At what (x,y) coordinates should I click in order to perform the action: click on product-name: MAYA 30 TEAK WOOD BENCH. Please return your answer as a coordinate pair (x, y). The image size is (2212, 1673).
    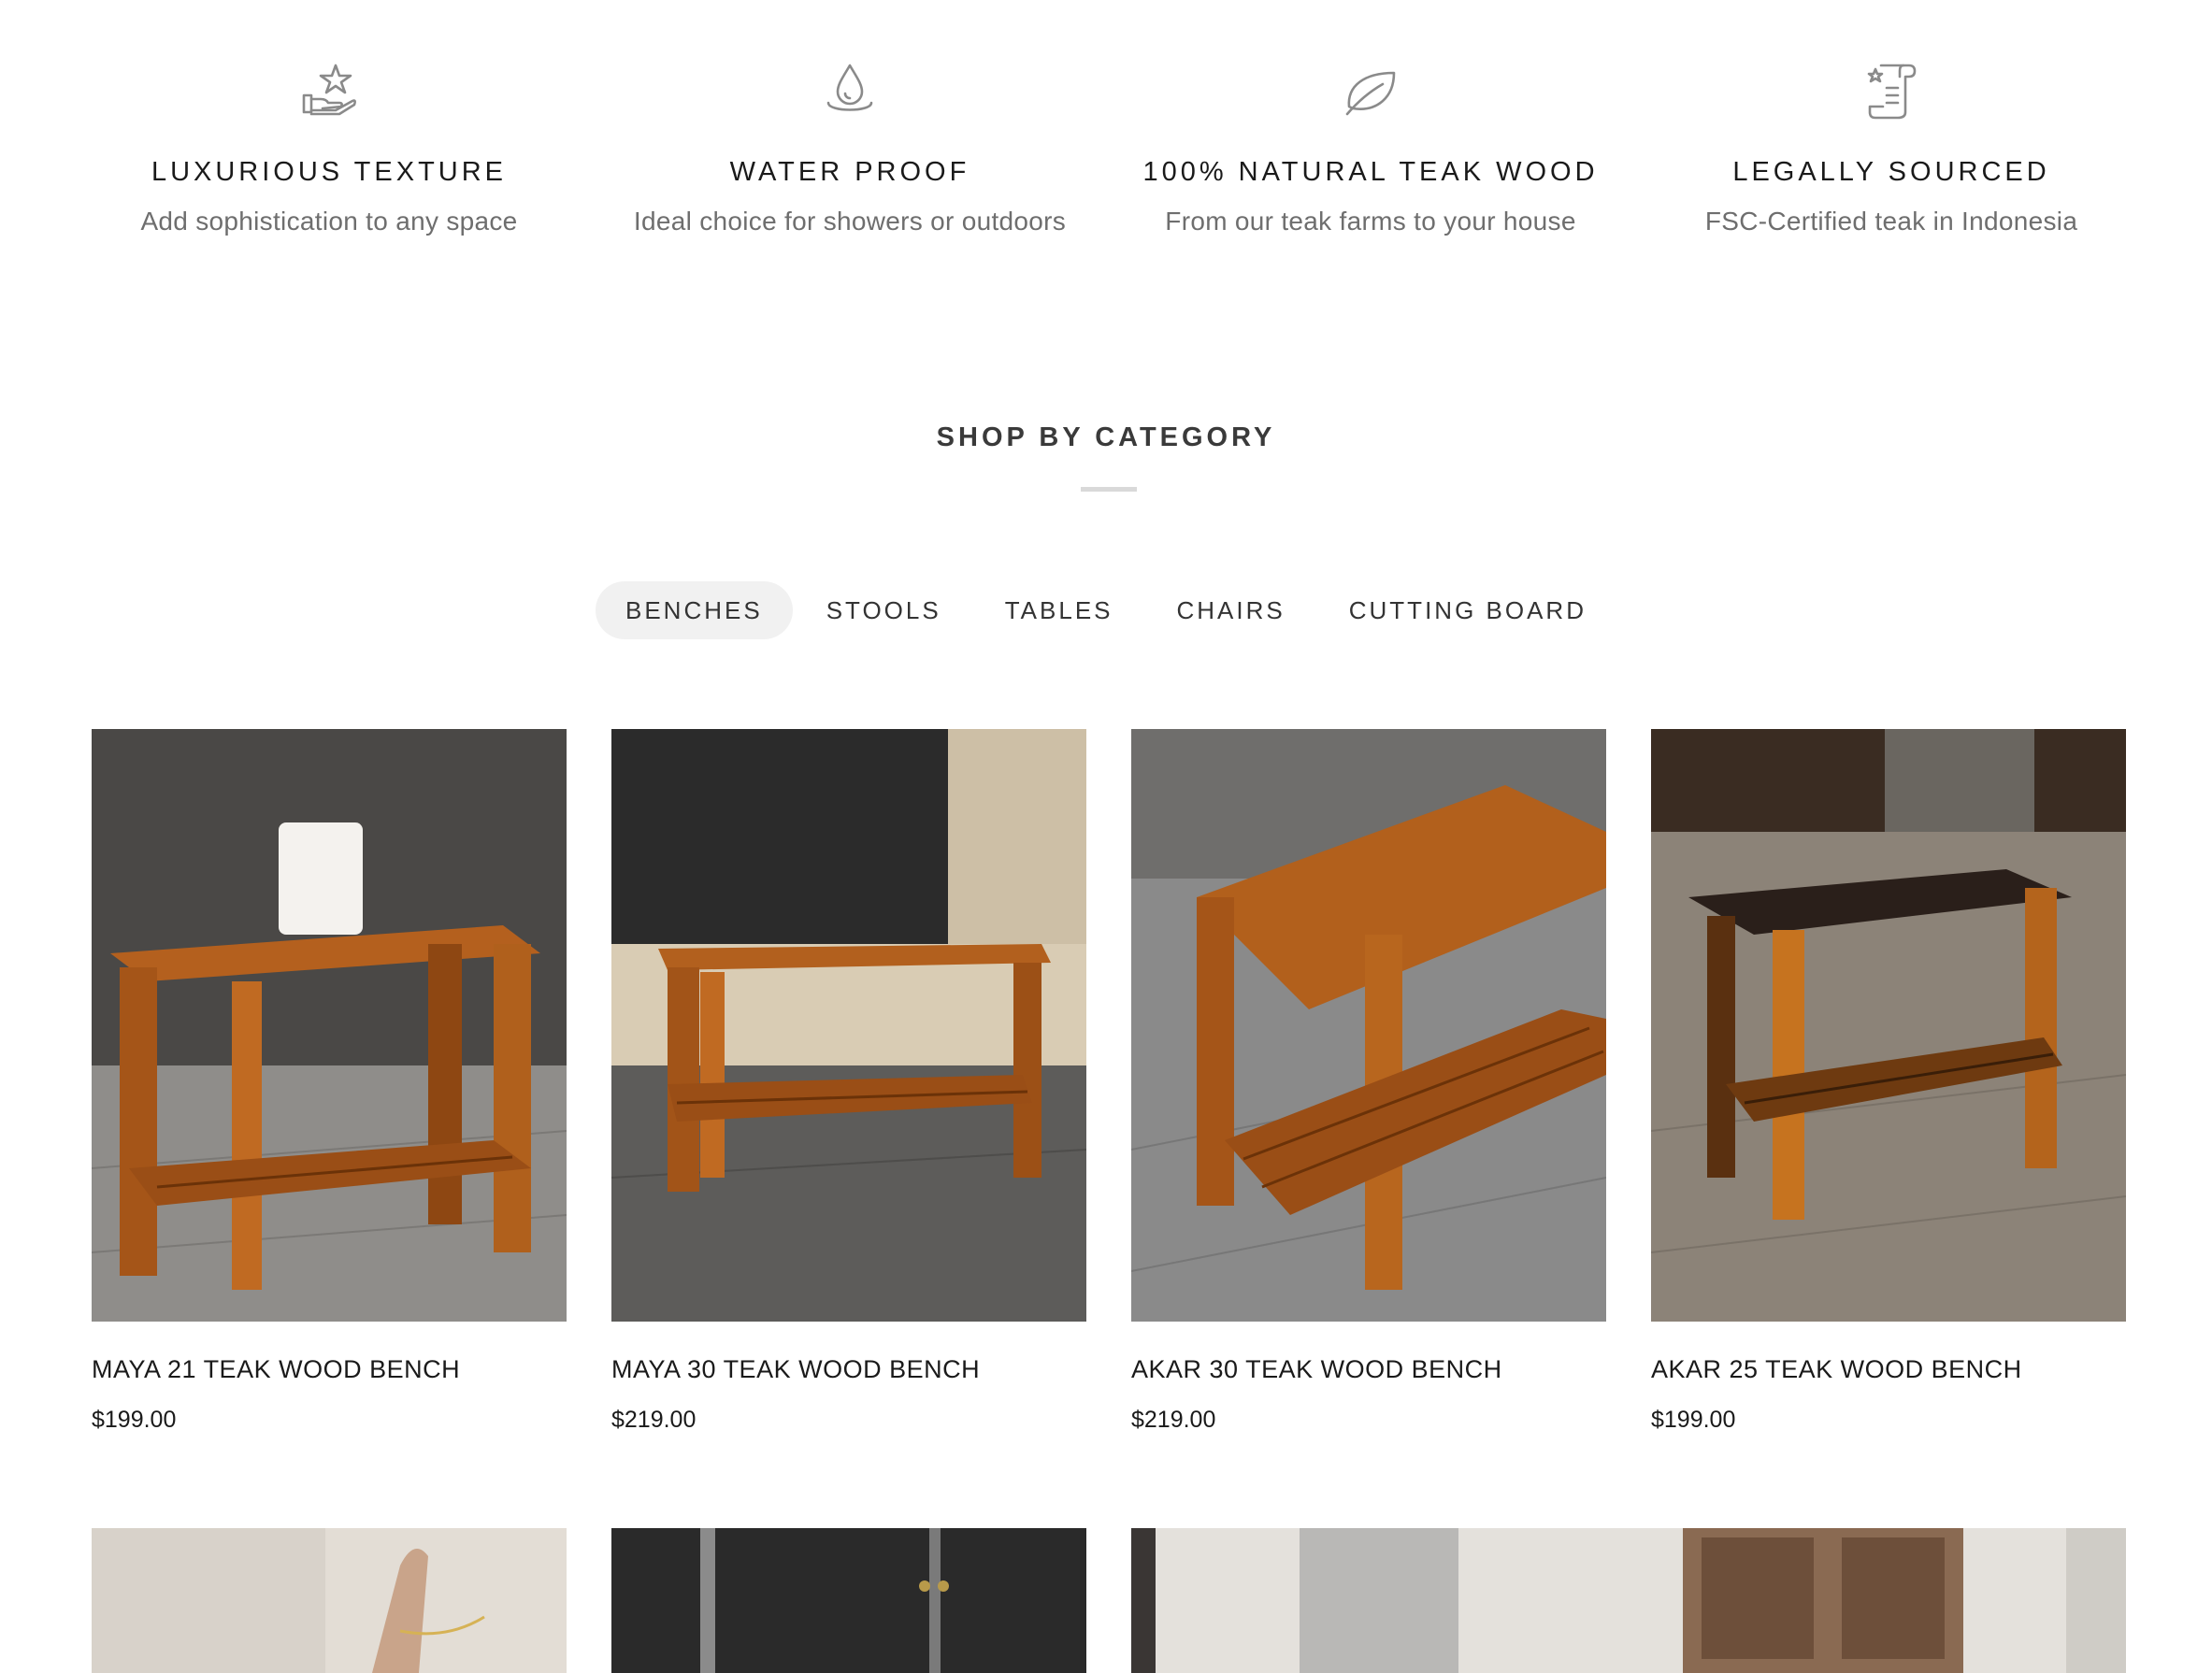
    Looking at the image, I should click on (848, 1369).